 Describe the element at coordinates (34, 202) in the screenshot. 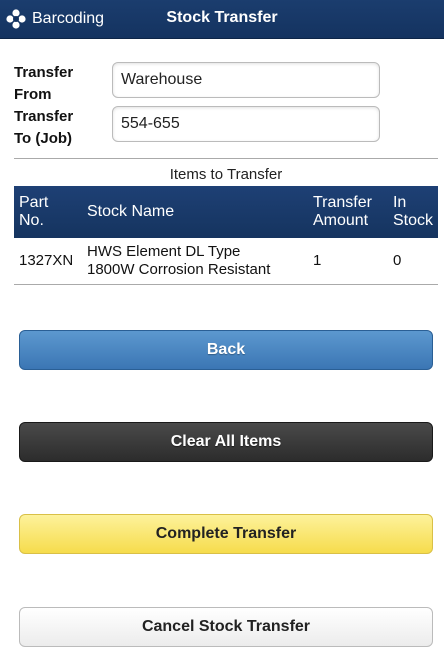

I see `column-part-line1: Part` at that location.